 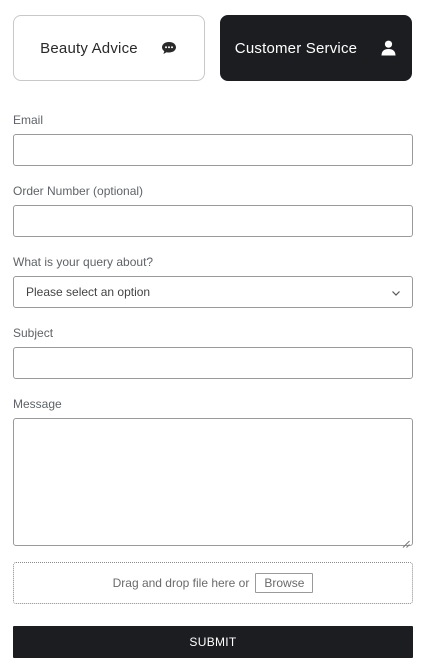 I want to click on user-icon, so click(x=388, y=48).